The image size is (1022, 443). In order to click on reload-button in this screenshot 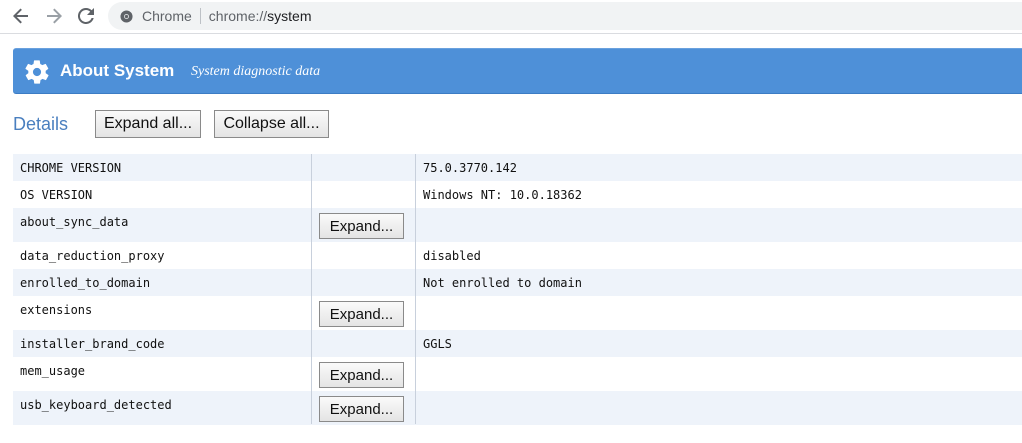, I will do `click(86, 16)`.